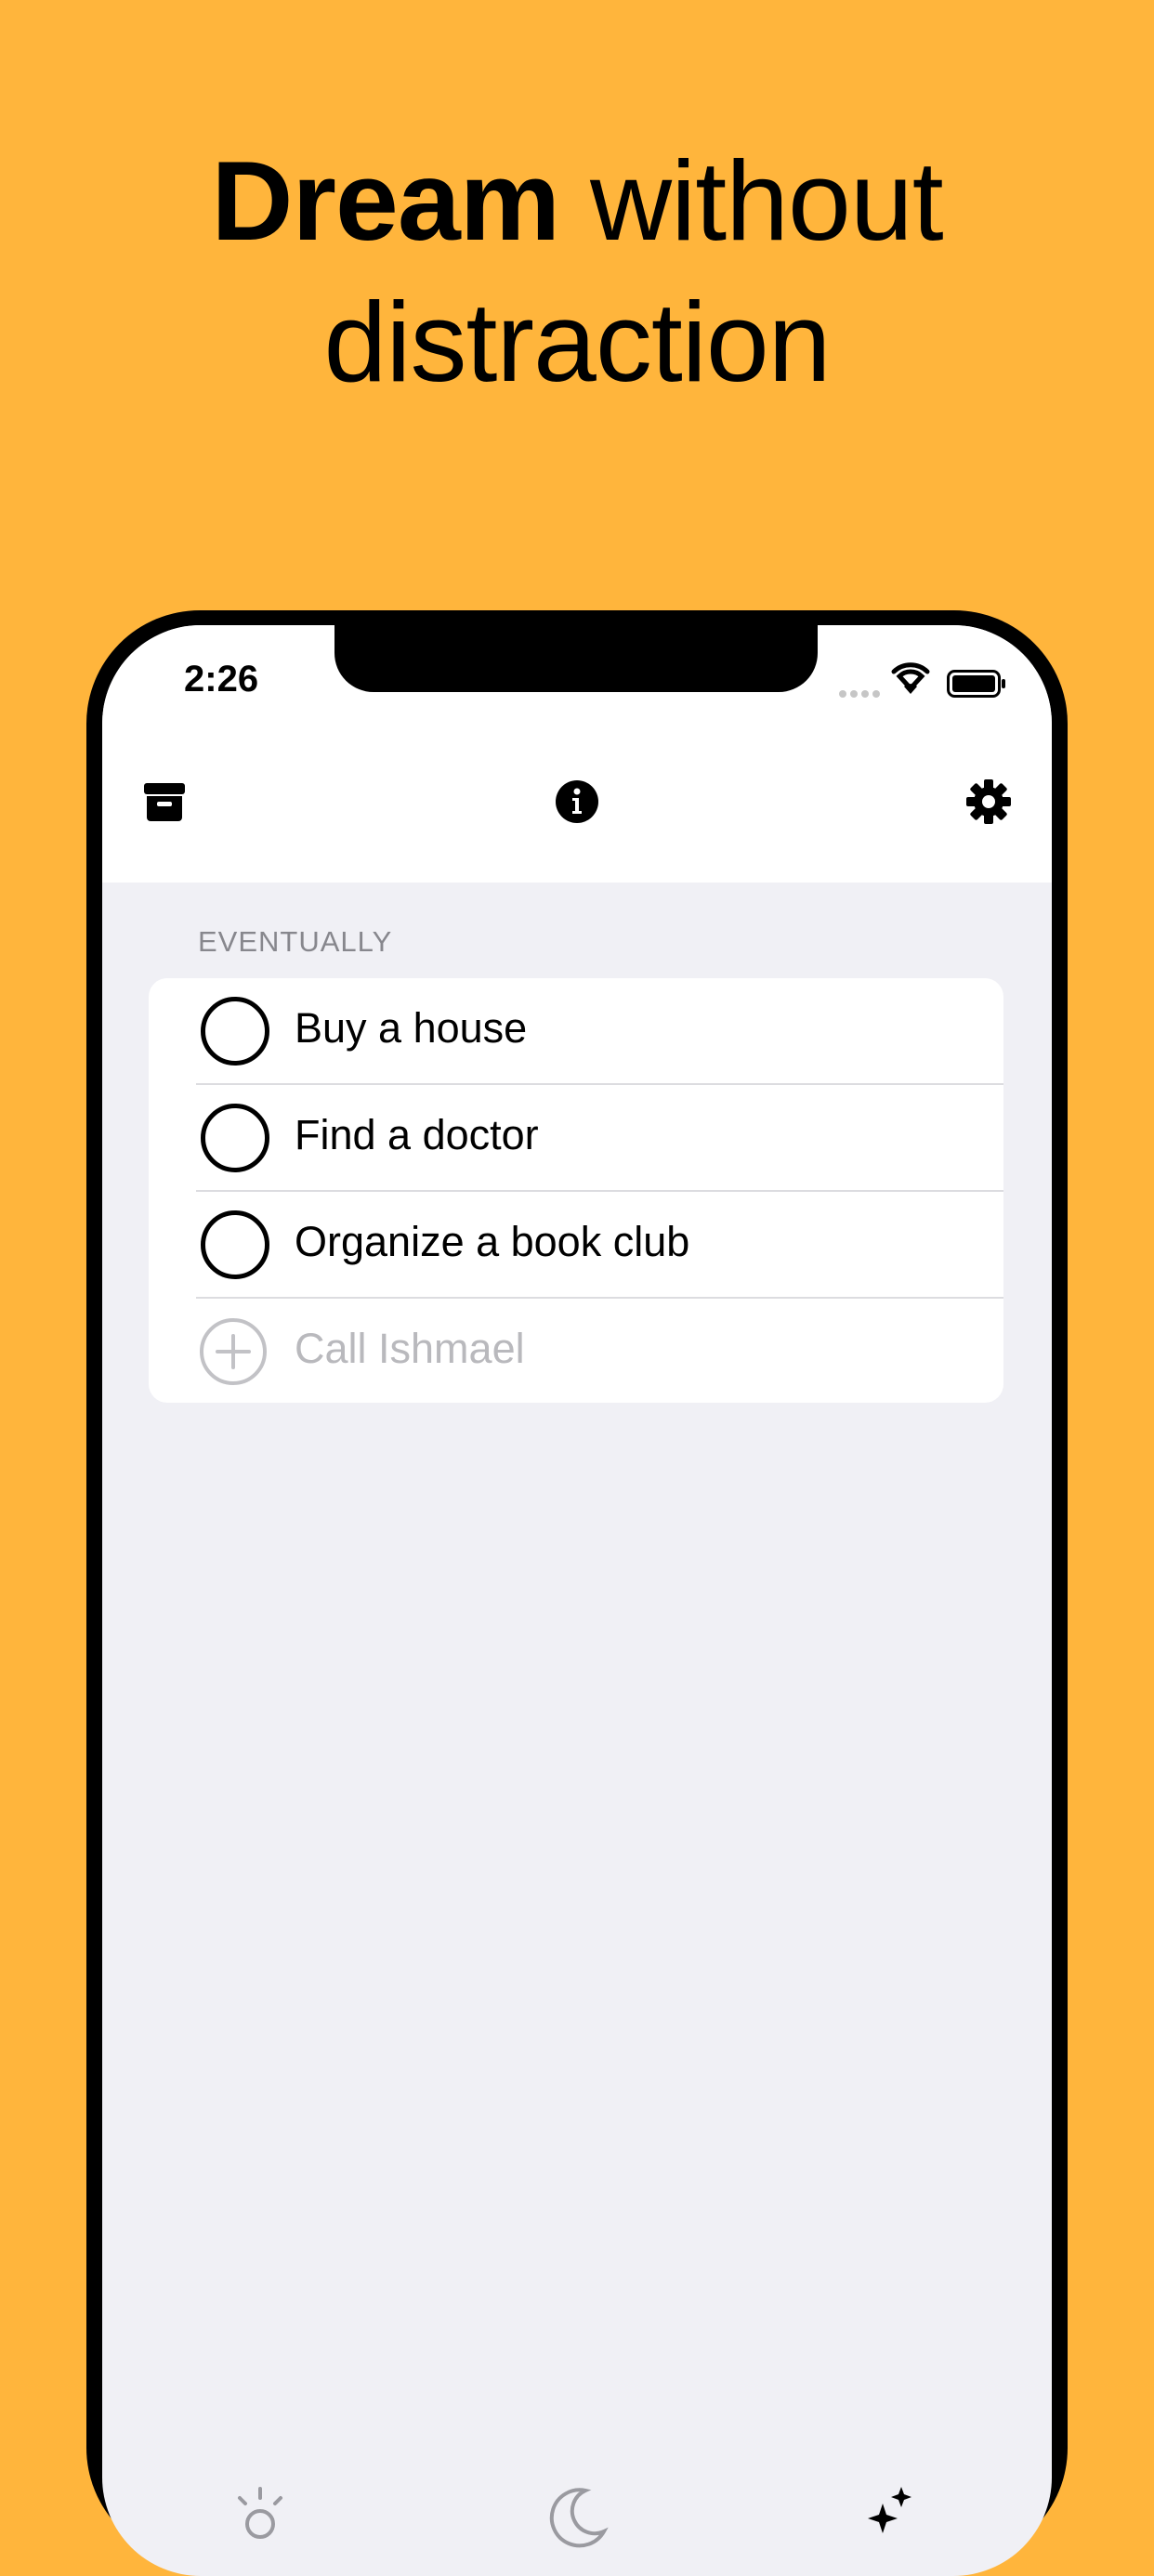 The height and width of the screenshot is (2576, 1154). Describe the element at coordinates (576, 1353) in the screenshot. I see `add-item-row: Call Ishmael` at that location.